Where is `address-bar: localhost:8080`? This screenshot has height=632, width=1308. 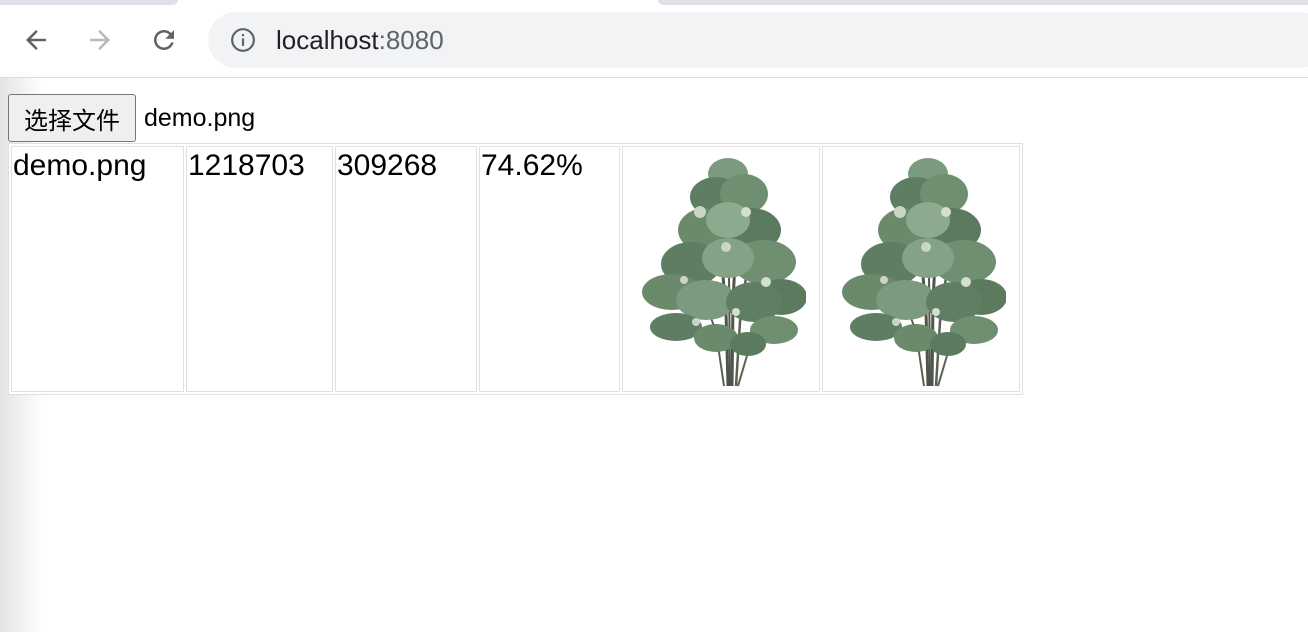
address-bar: localhost:8080 is located at coordinates (758, 40).